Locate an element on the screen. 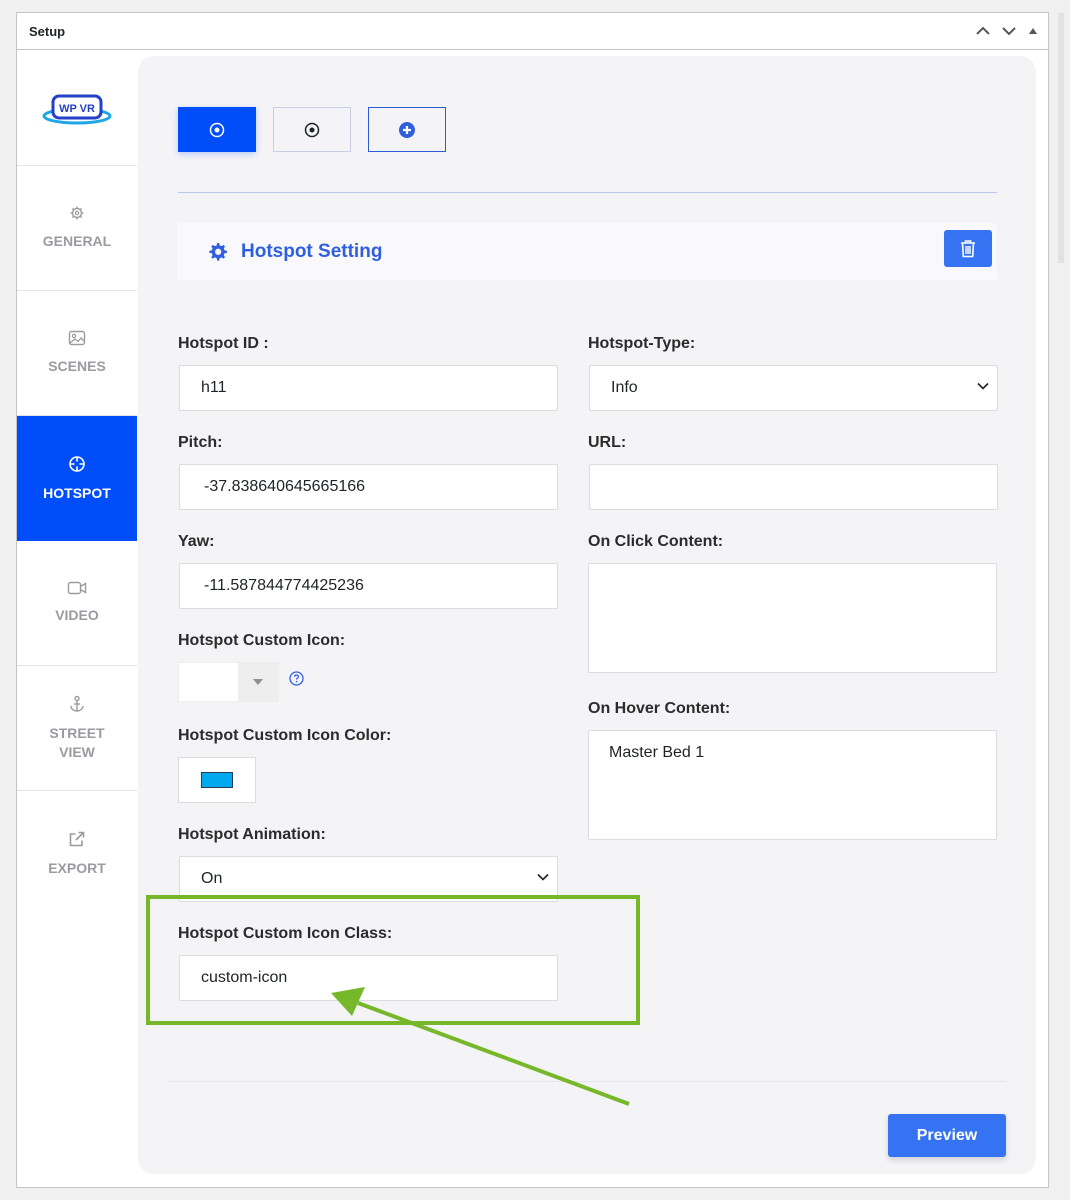  crosshair-icon is located at coordinates (77, 463).